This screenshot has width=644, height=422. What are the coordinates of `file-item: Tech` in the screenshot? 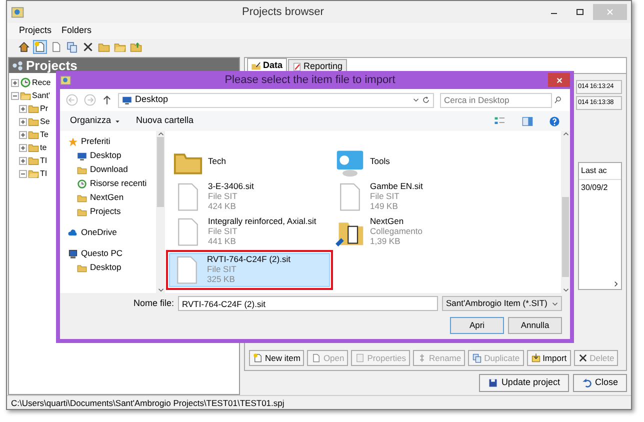 It's located at (252, 162).